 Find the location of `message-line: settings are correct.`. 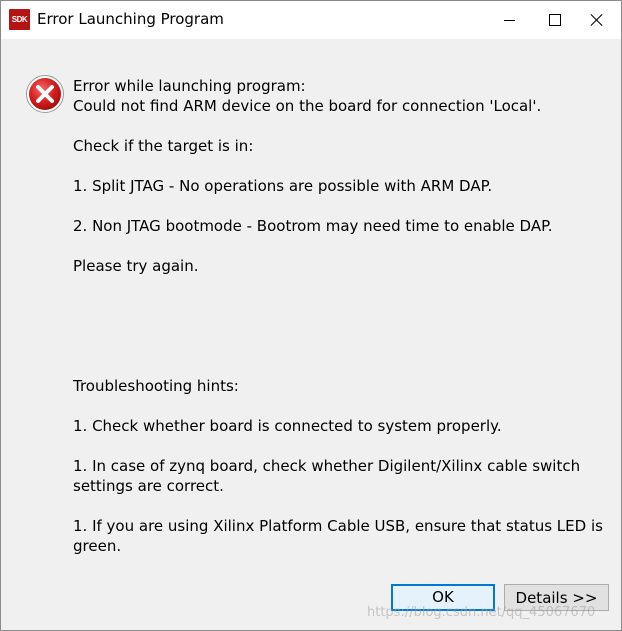

message-line: settings are correct. is located at coordinates (148, 486).